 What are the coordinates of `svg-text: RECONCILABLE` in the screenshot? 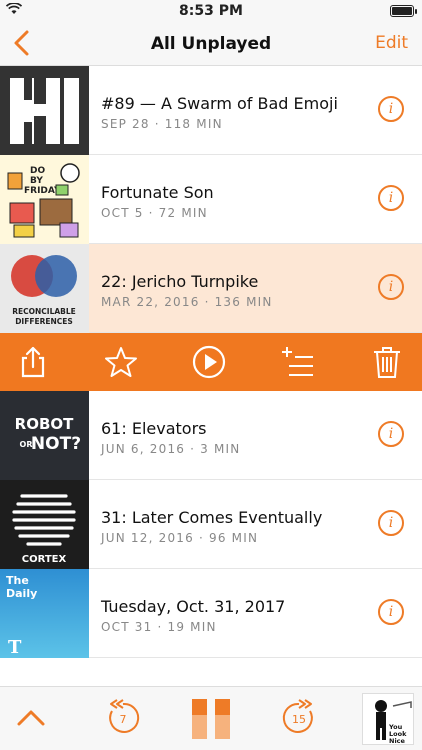 It's located at (44, 311).